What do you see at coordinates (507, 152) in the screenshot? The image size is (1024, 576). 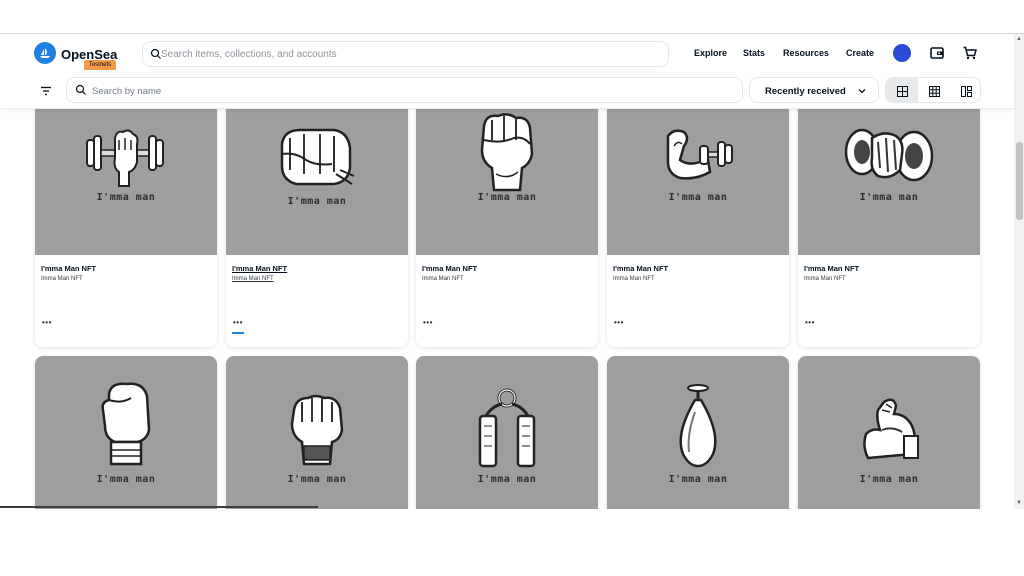 I see `raised-fist-art` at bounding box center [507, 152].